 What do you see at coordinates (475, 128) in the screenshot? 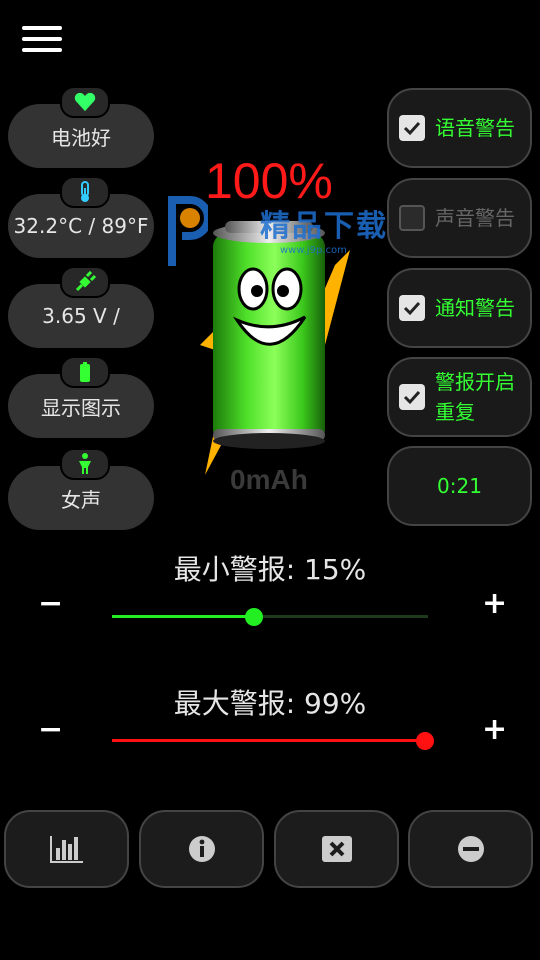
I see `voice-alert-label: 语音警告` at bounding box center [475, 128].